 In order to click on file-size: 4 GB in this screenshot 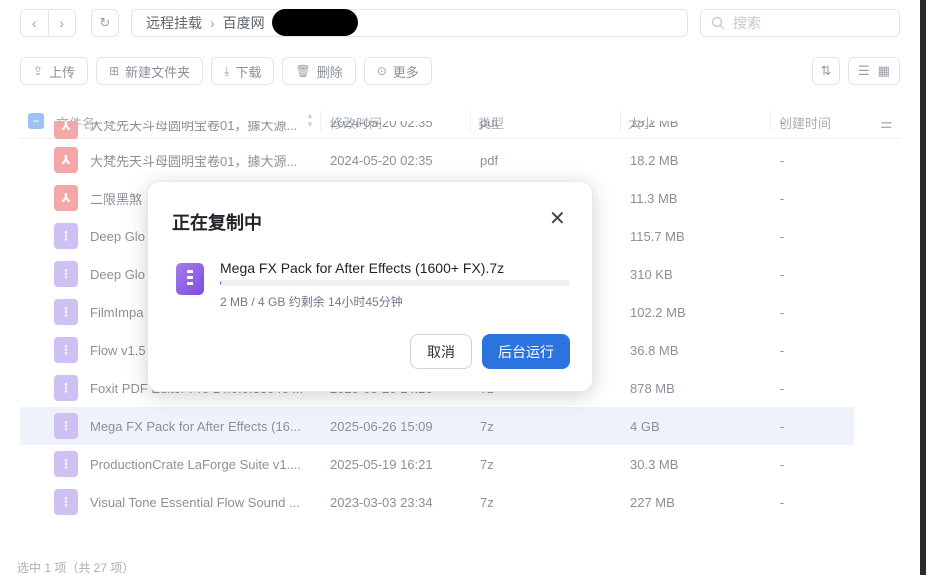, I will do `click(645, 426)`.